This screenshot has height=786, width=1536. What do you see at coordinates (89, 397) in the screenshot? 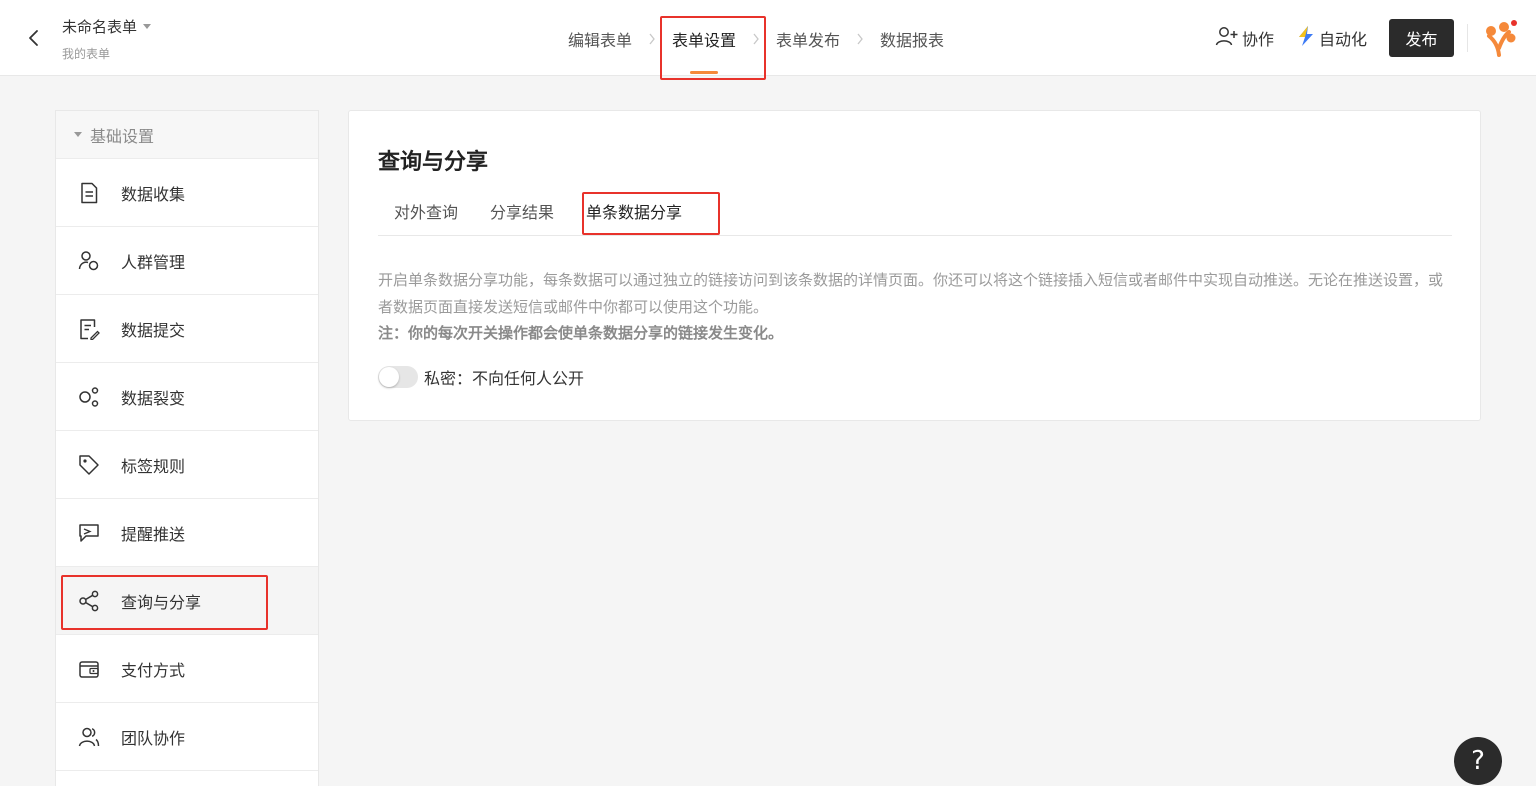
I see `fission-icon` at bounding box center [89, 397].